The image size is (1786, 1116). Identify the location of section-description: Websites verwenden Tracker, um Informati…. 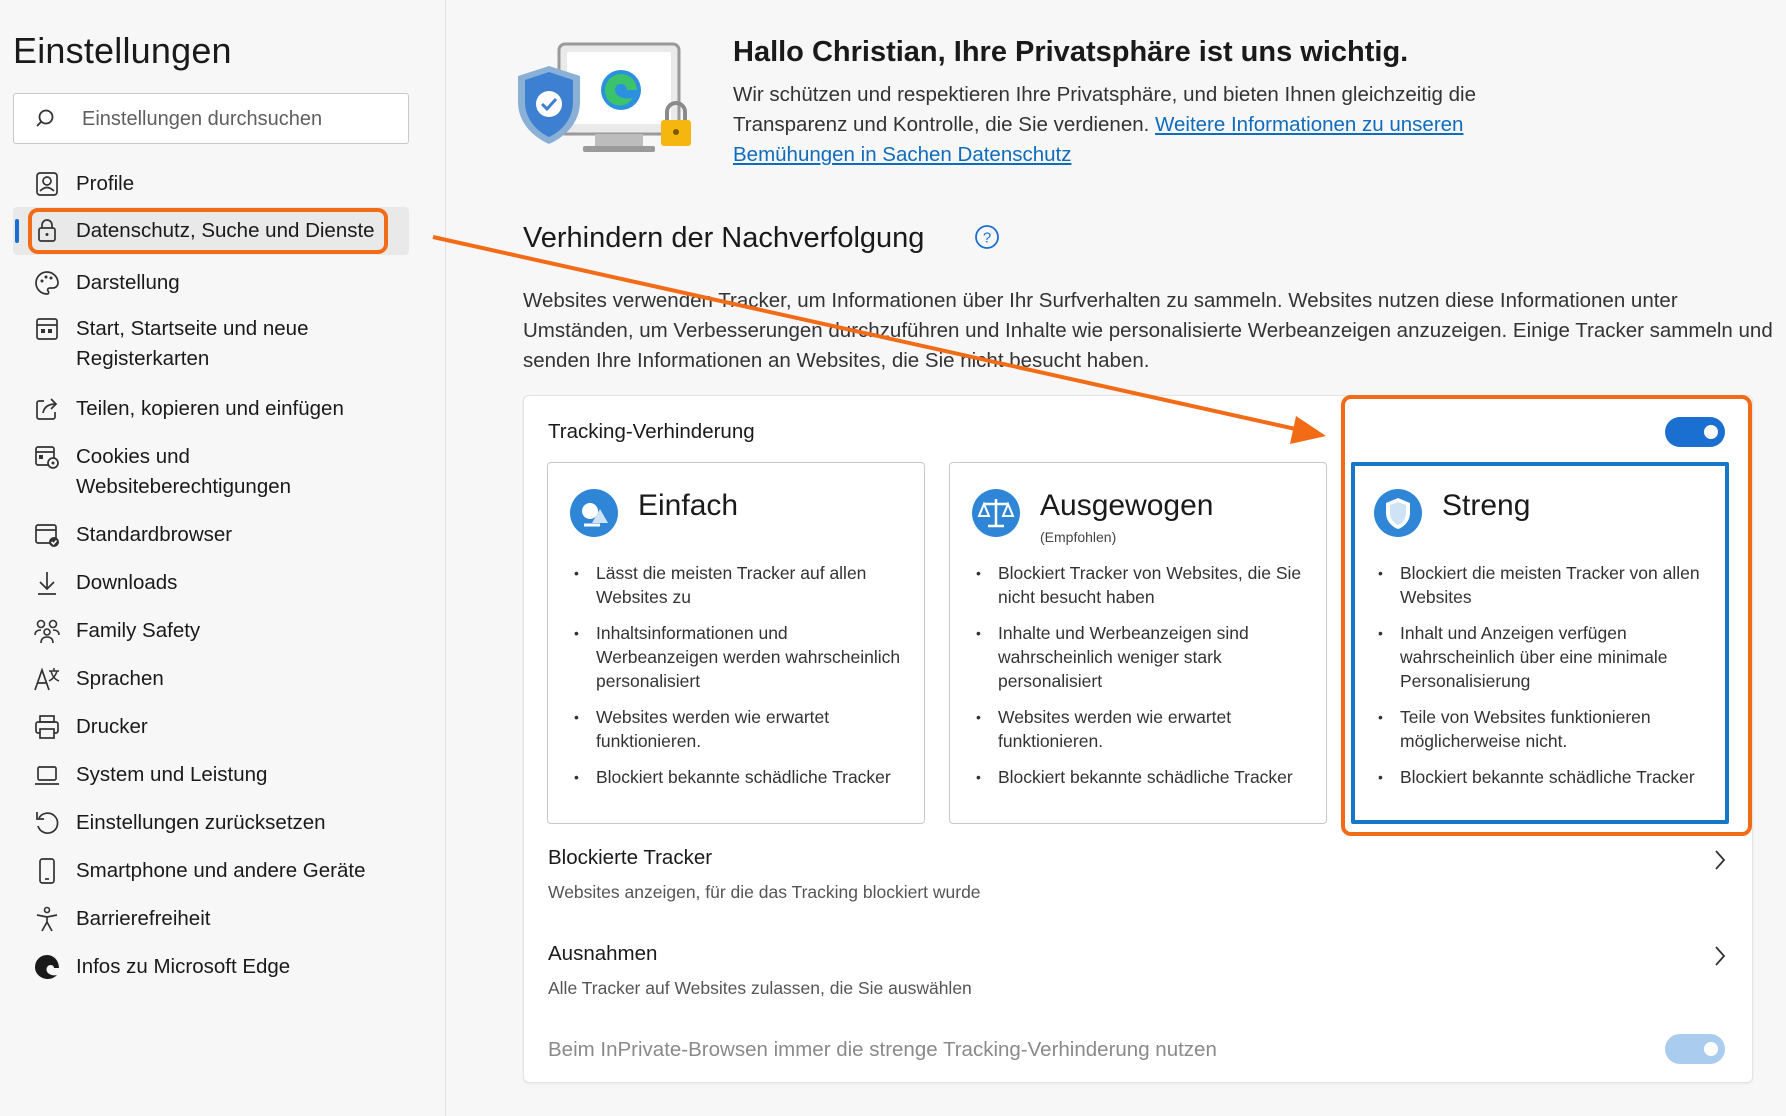
(1148, 330).